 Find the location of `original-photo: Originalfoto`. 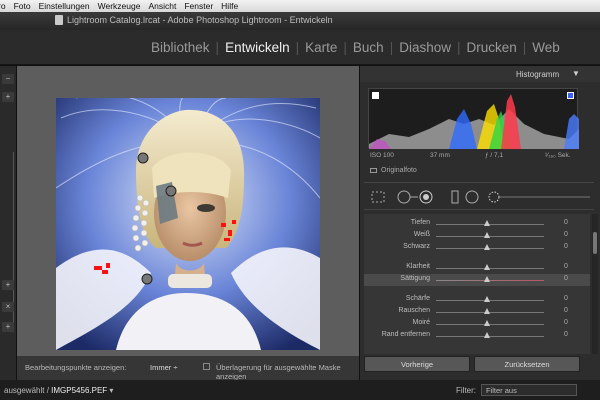

original-photo: Originalfoto is located at coordinates (393, 170).